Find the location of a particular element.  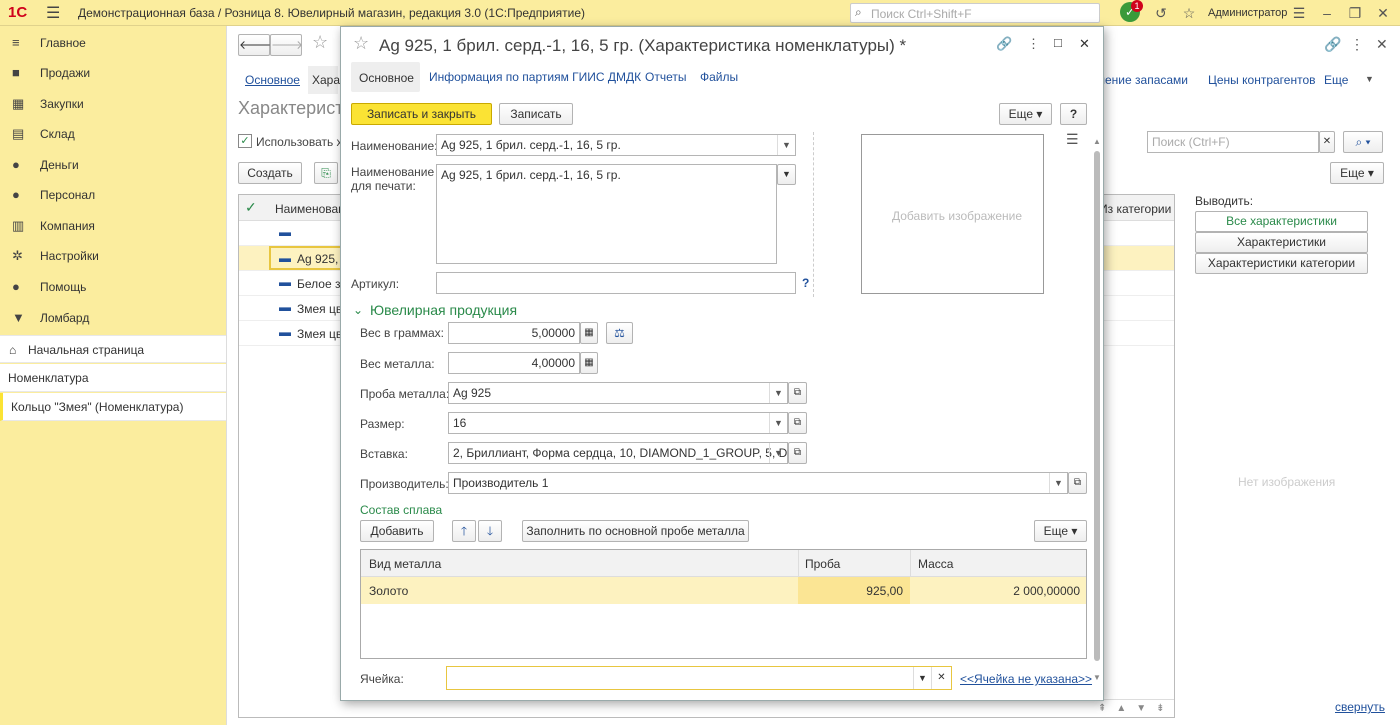

menu-icon: ☰ is located at coordinates (53, 13).